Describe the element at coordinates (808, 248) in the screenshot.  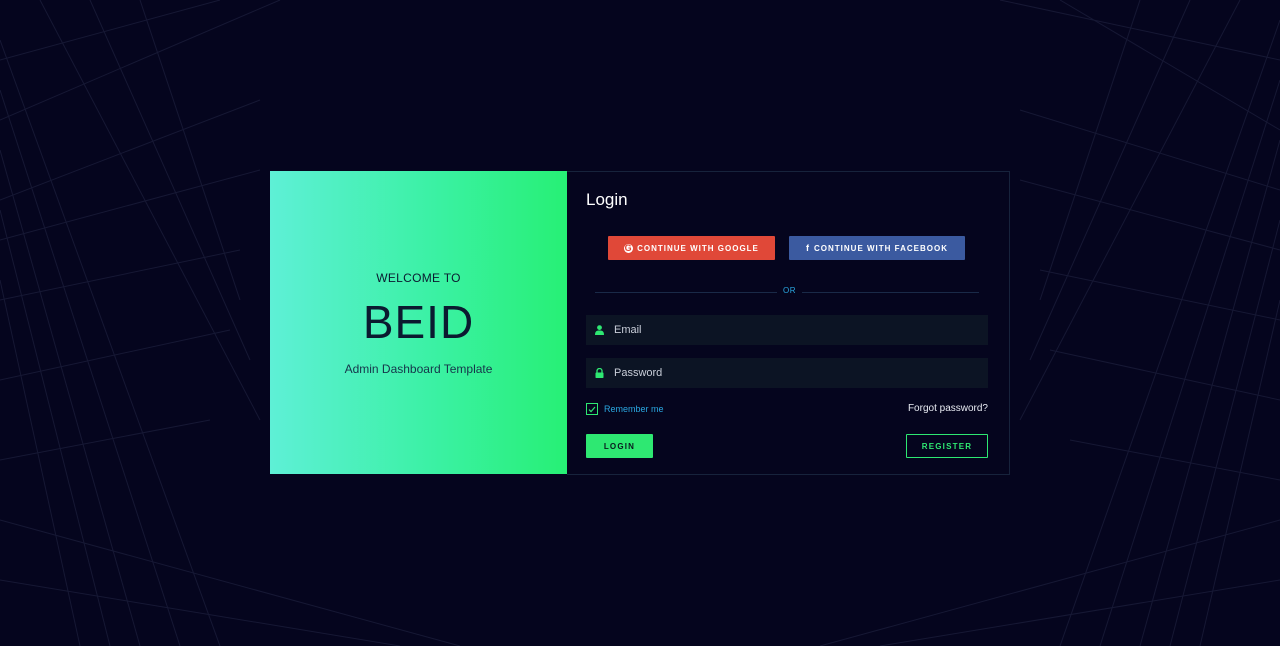
I see `facebook-icon: f` at that location.